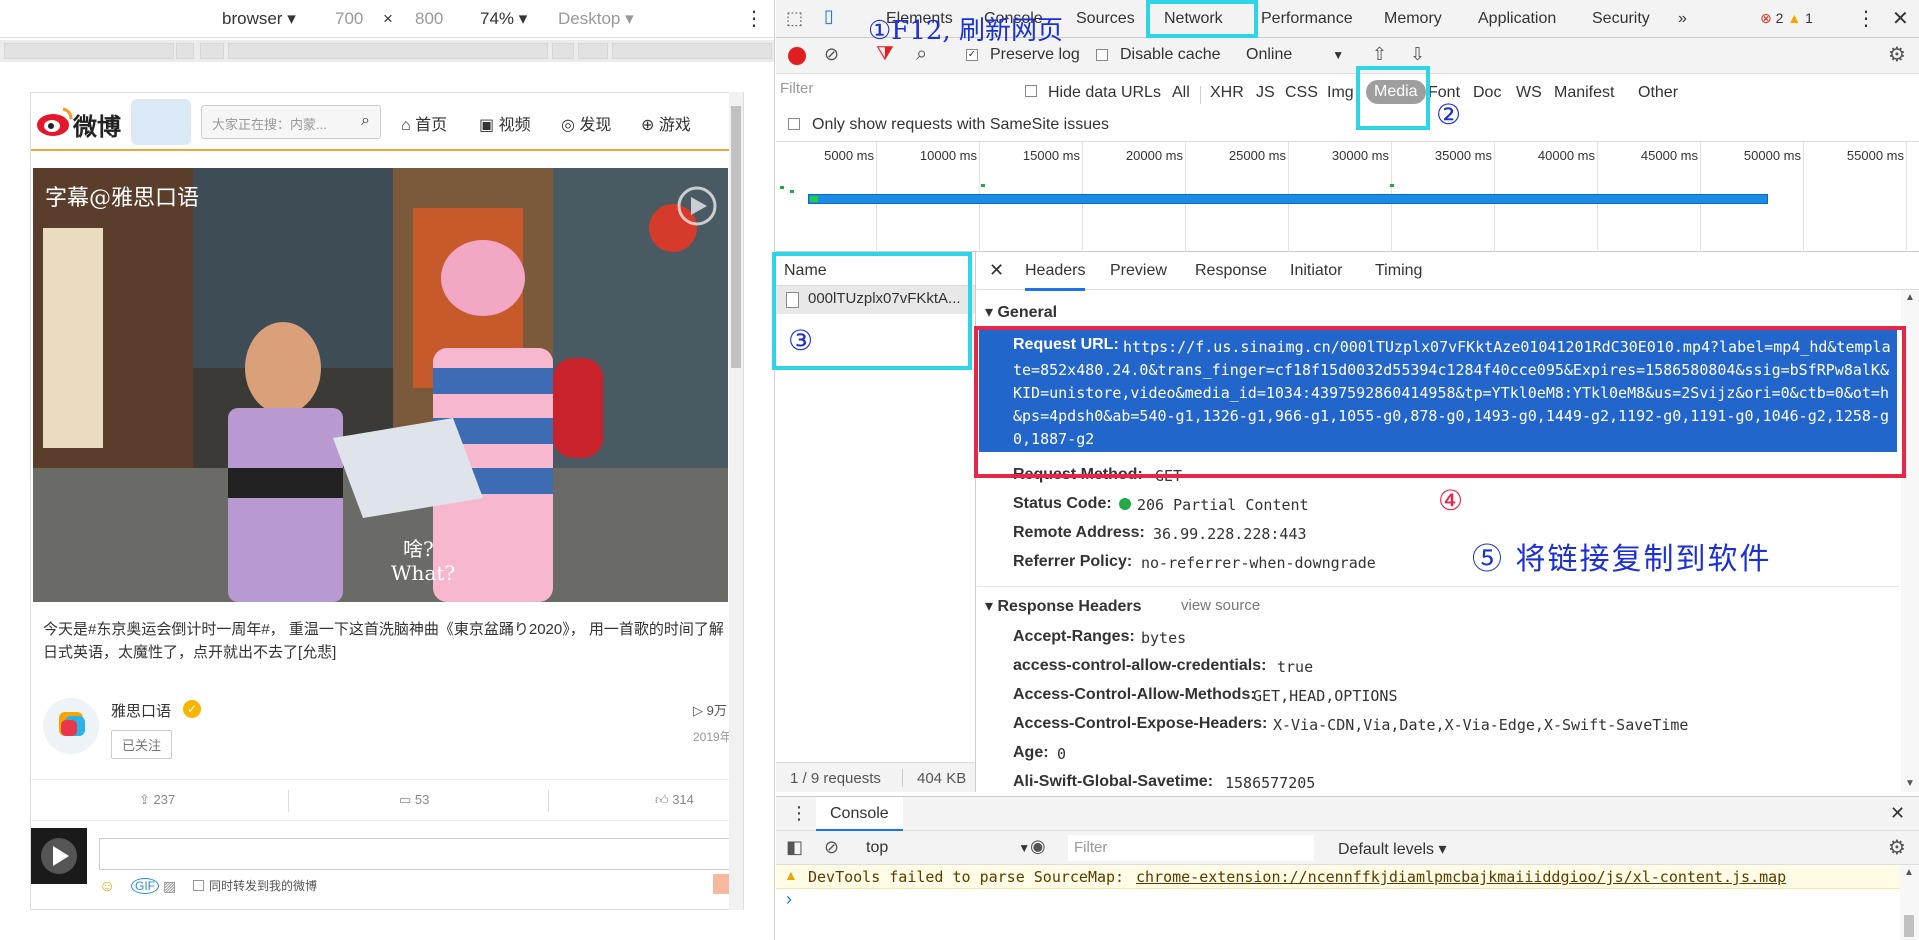  Describe the element at coordinates (794, 124) in the screenshot. I see `samesite-checkbox` at that location.